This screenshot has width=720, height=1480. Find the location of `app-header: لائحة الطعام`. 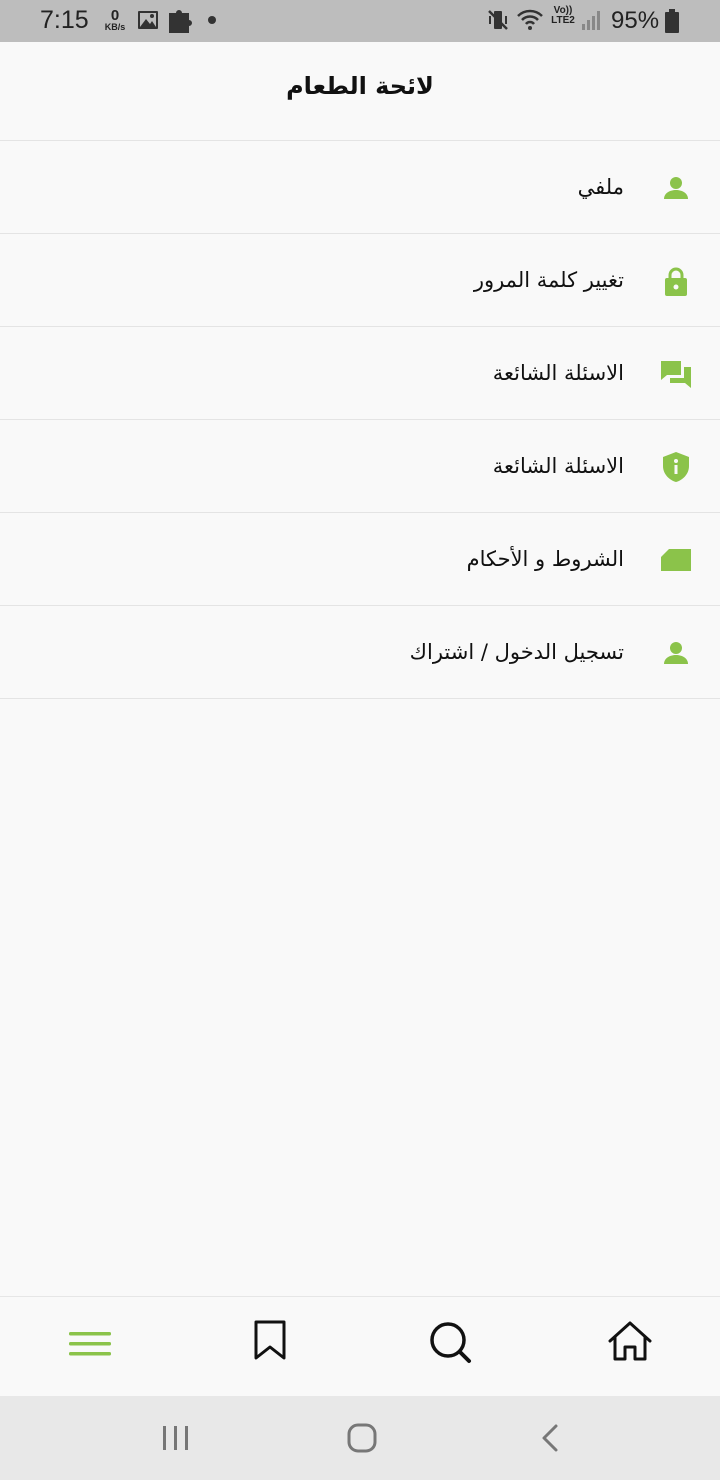

app-header: لائحة الطعام is located at coordinates (360, 91).